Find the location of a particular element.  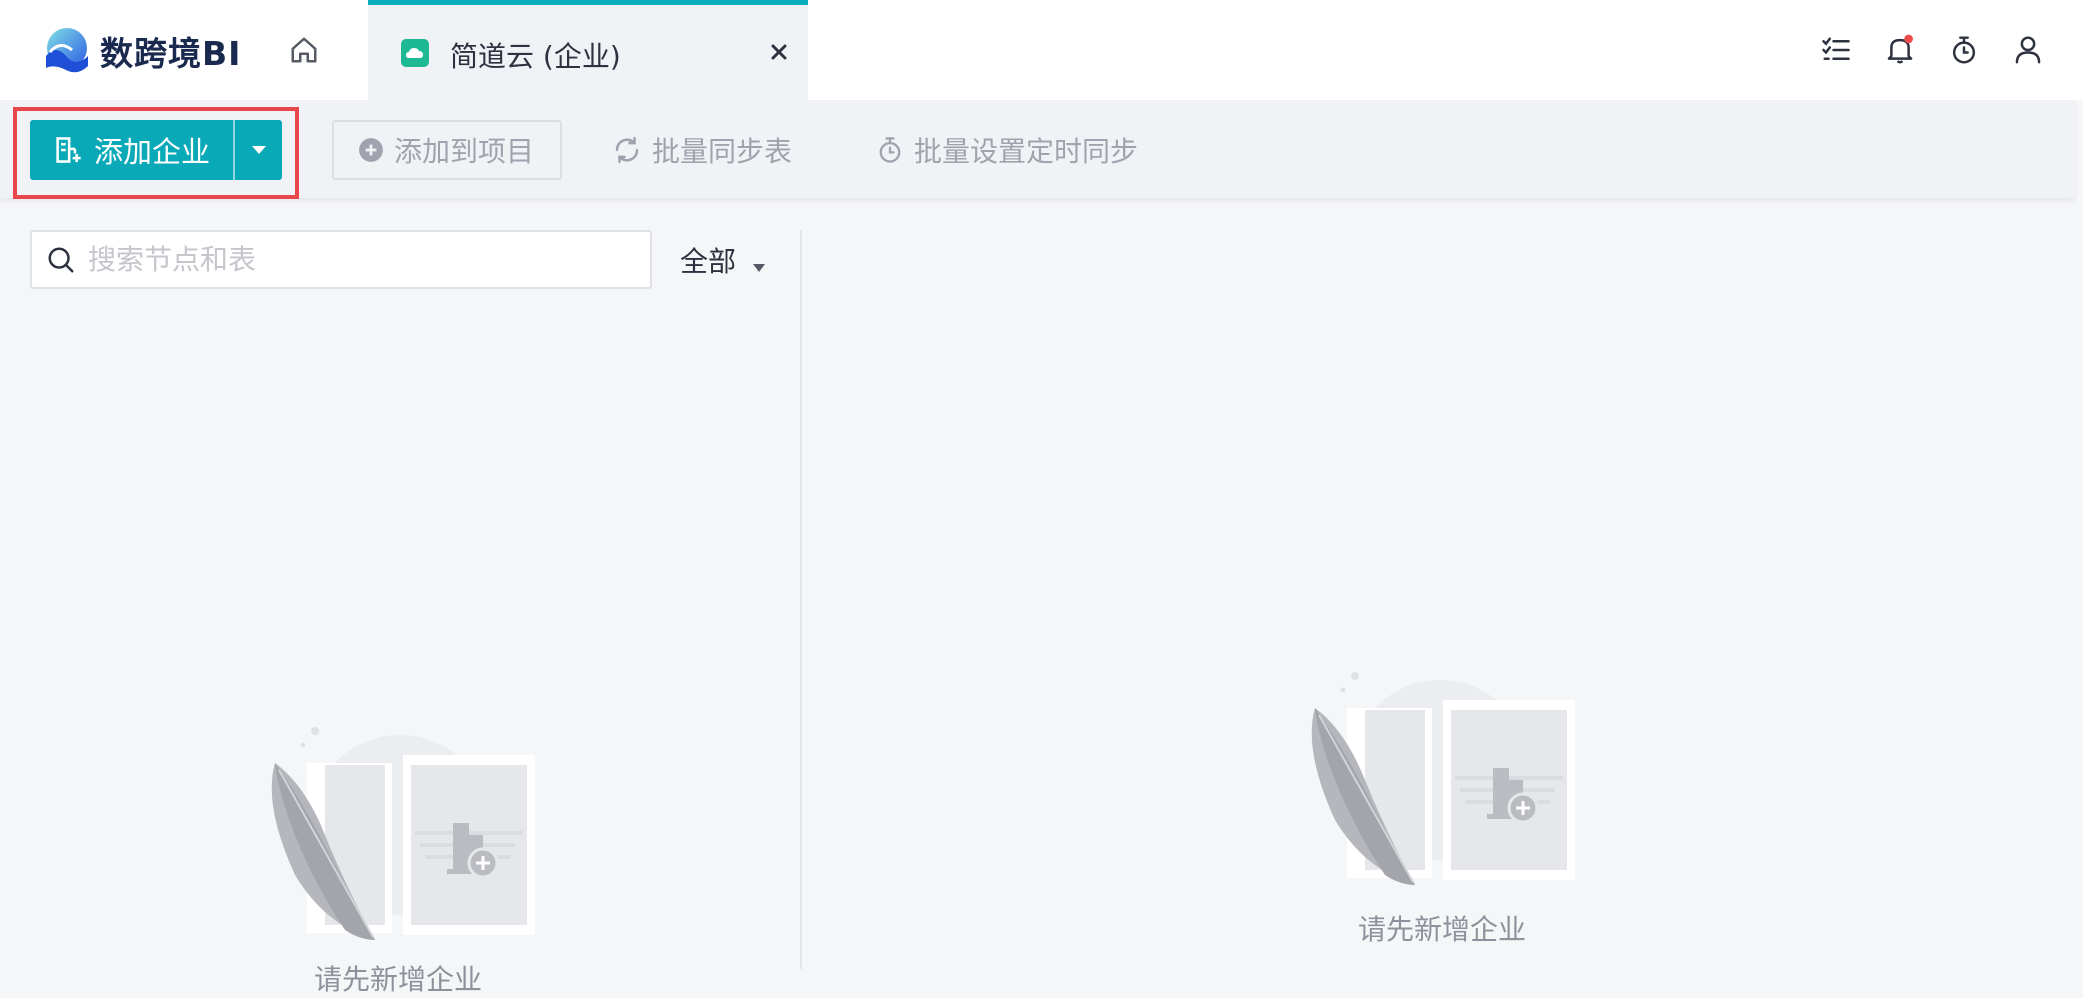

search-box is located at coordinates (341, 259).